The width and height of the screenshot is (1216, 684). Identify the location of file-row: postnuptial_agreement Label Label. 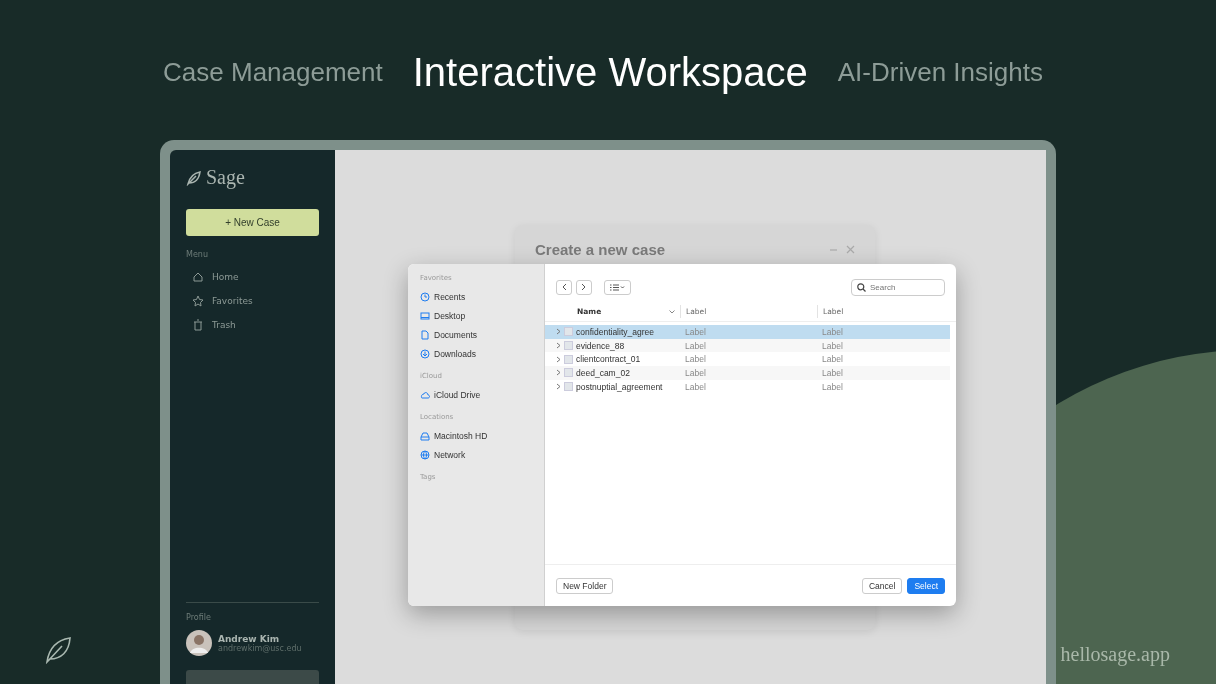
(747, 386).